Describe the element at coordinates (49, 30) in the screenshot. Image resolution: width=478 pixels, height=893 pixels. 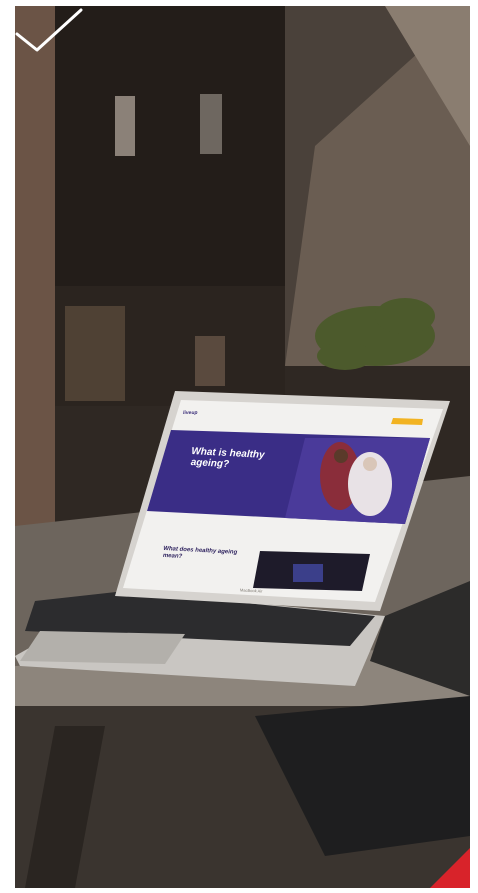
I see `checkmark-icon` at that location.